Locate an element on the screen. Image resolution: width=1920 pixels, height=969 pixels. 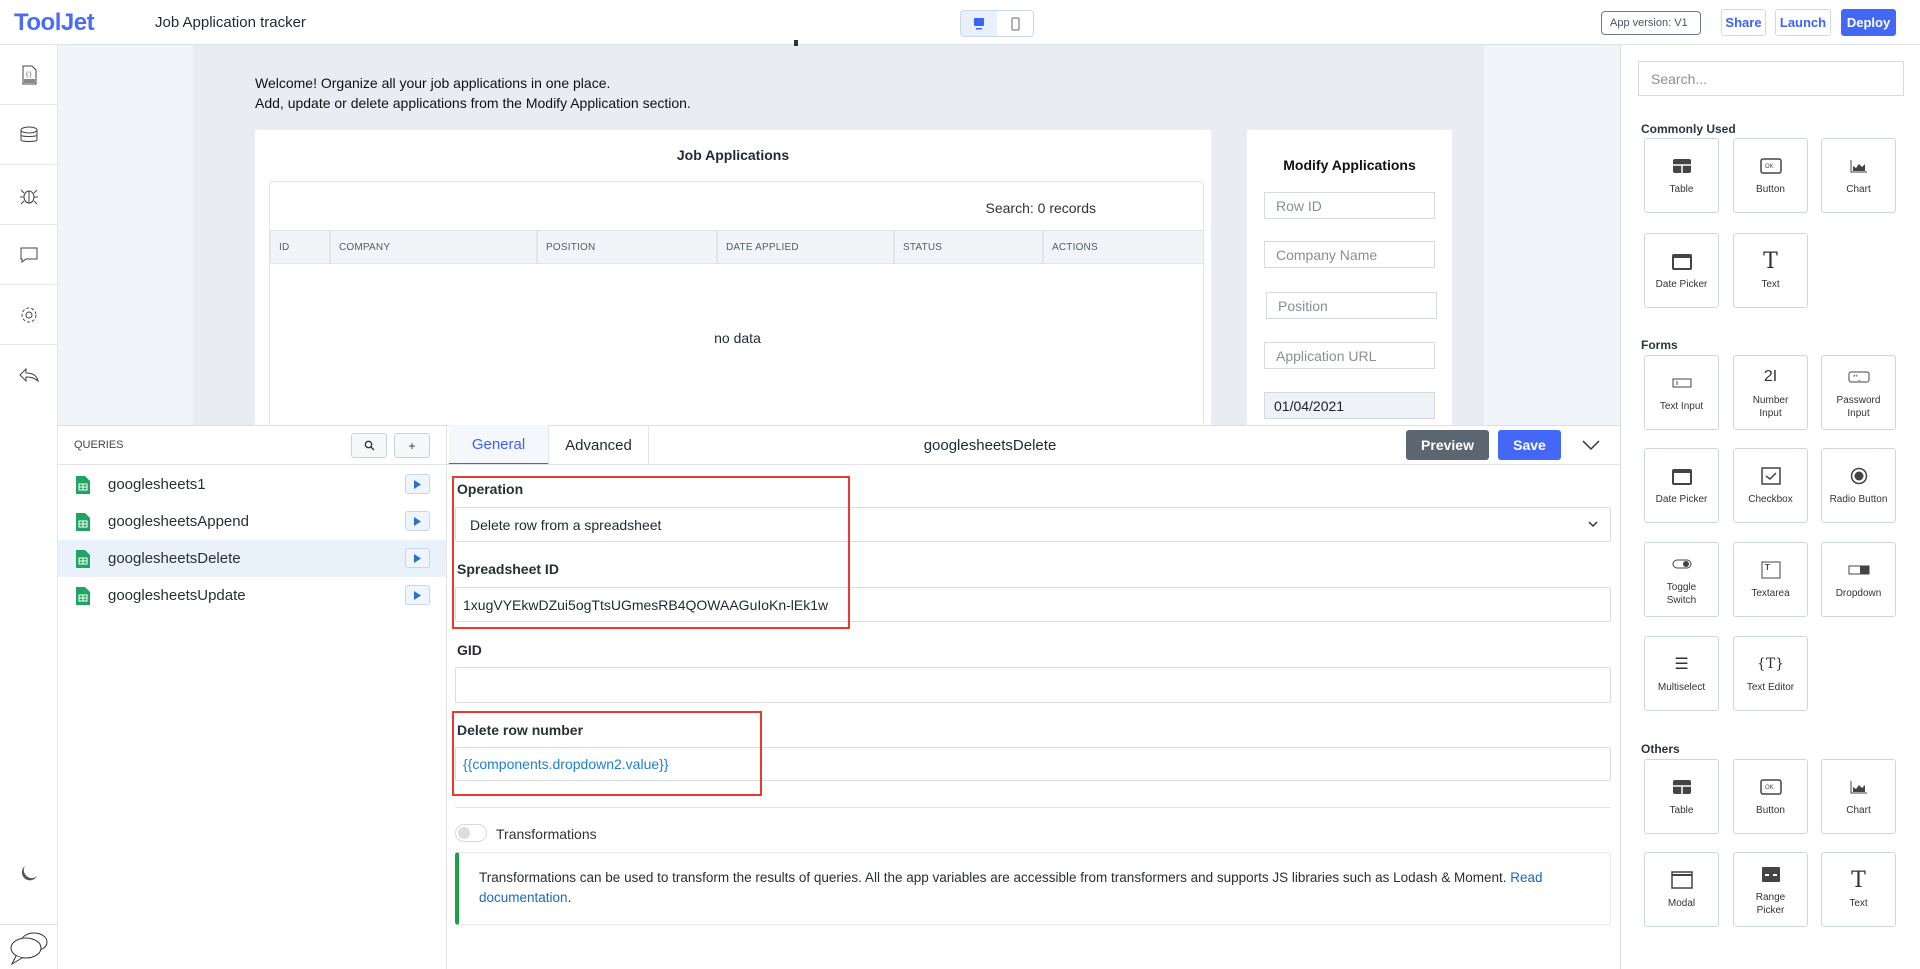
datasources-button is located at coordinates (28, 135).